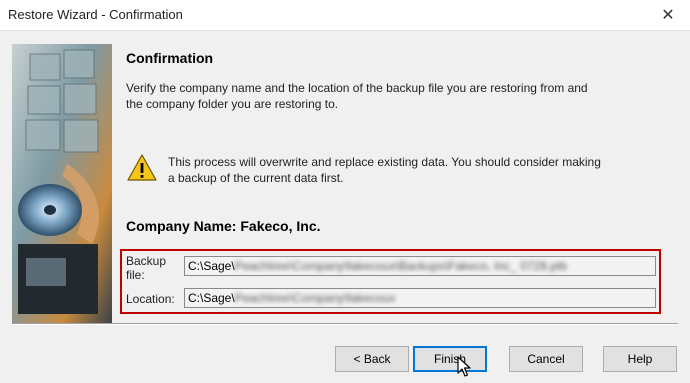  I want to click on back-button: < Back, so click(372, 359).